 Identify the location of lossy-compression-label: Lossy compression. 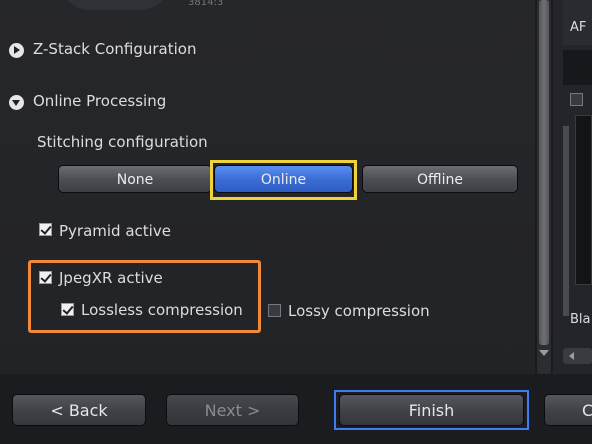
(359, 311).